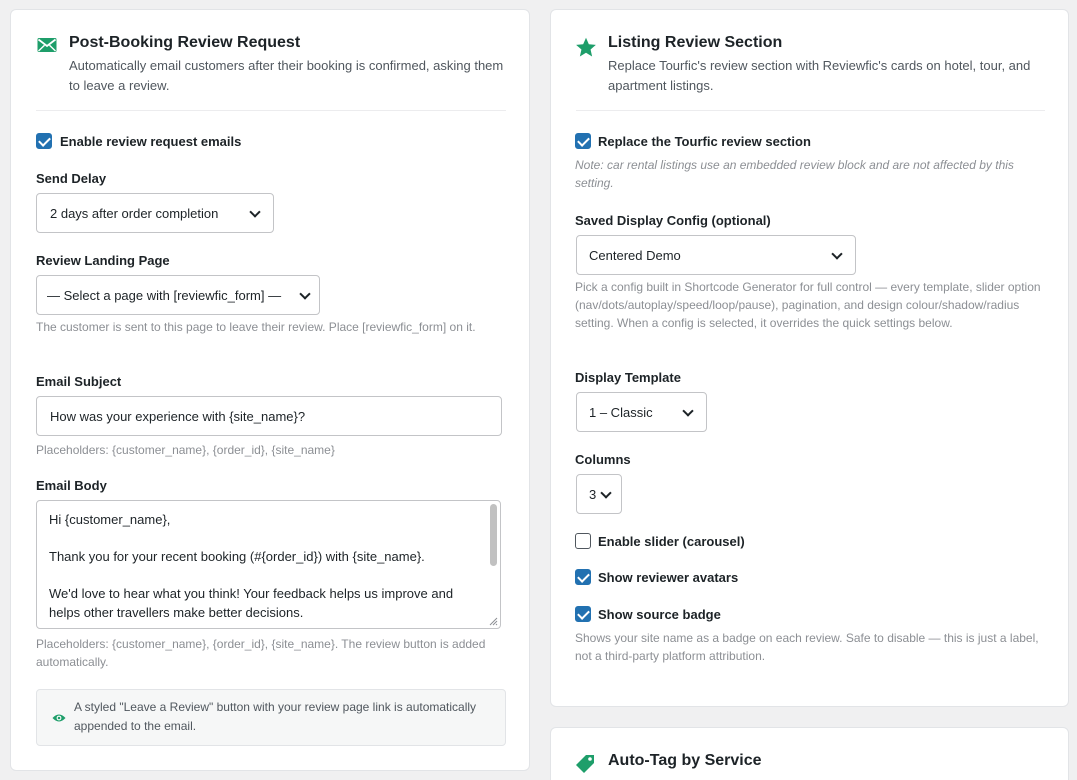 Image resolution: width=1077 pixels, height=780 pixels. Describe the element at coordinates (628, 377) in the screenshot. I see `display-template-label: Display Template` at that location.